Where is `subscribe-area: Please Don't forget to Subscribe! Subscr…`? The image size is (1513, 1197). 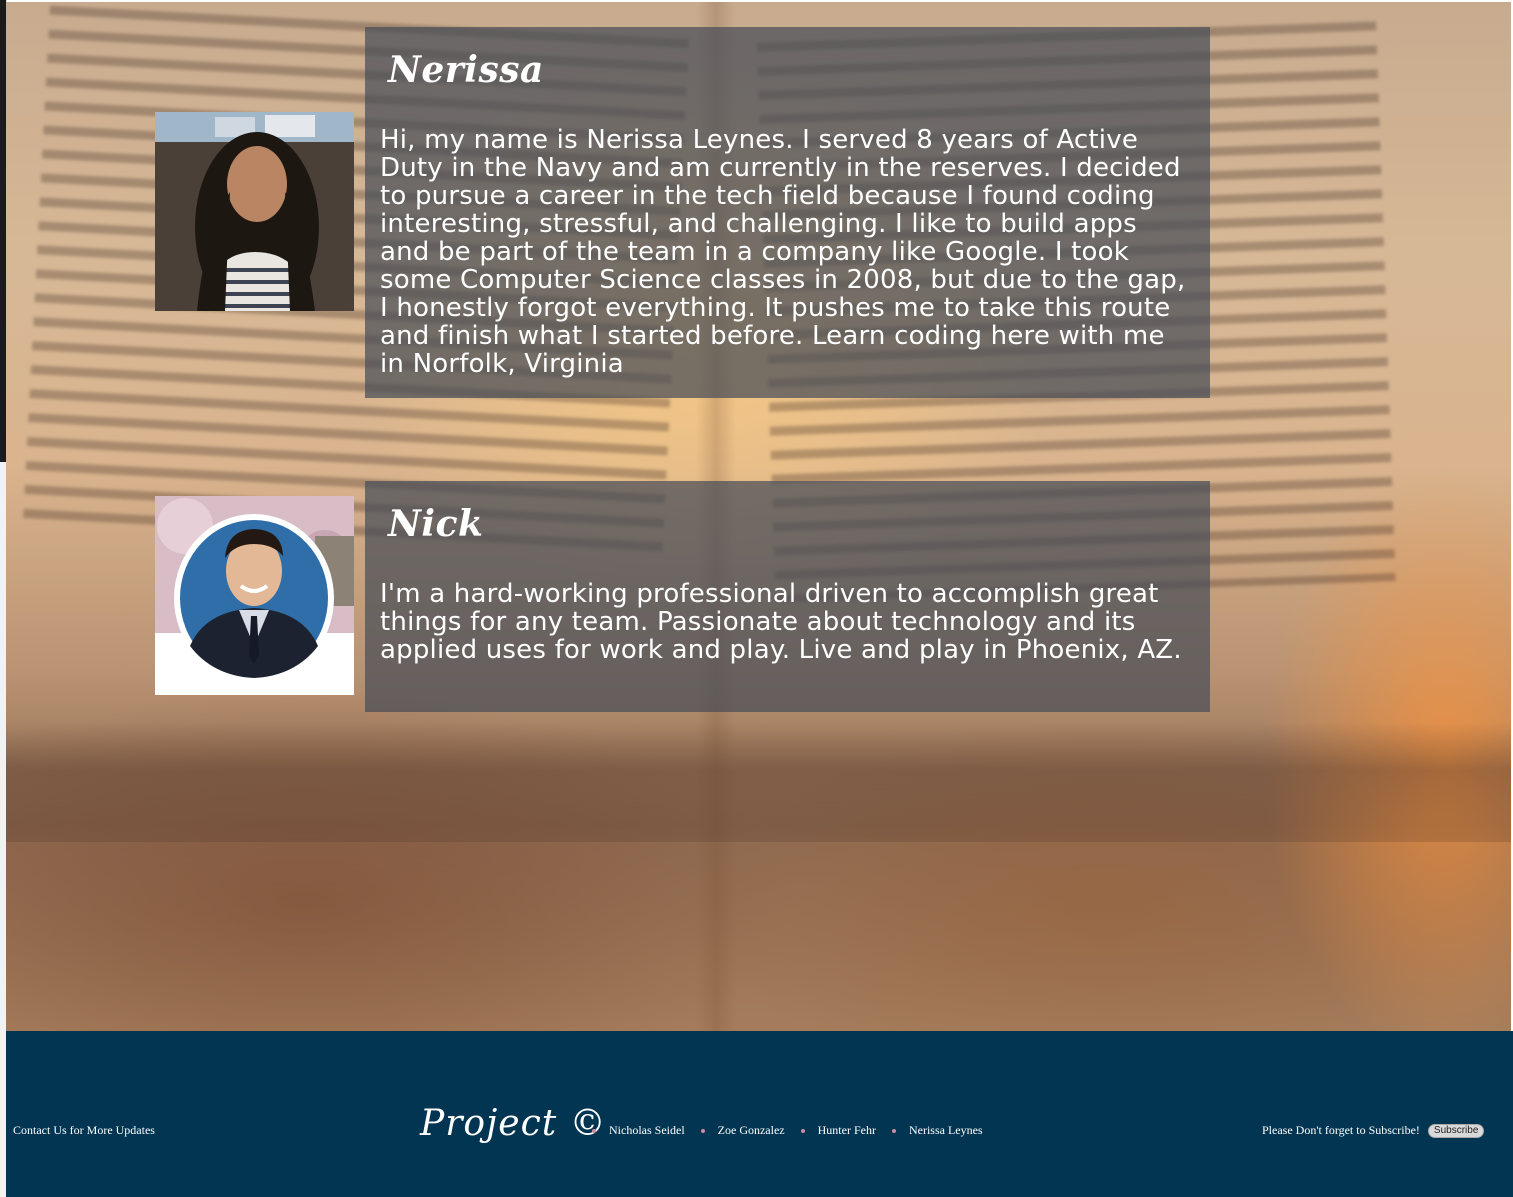
subscribe-area: Please Don't forget to Subscribe! Subscr… is located at coordinates (1373, 1130).